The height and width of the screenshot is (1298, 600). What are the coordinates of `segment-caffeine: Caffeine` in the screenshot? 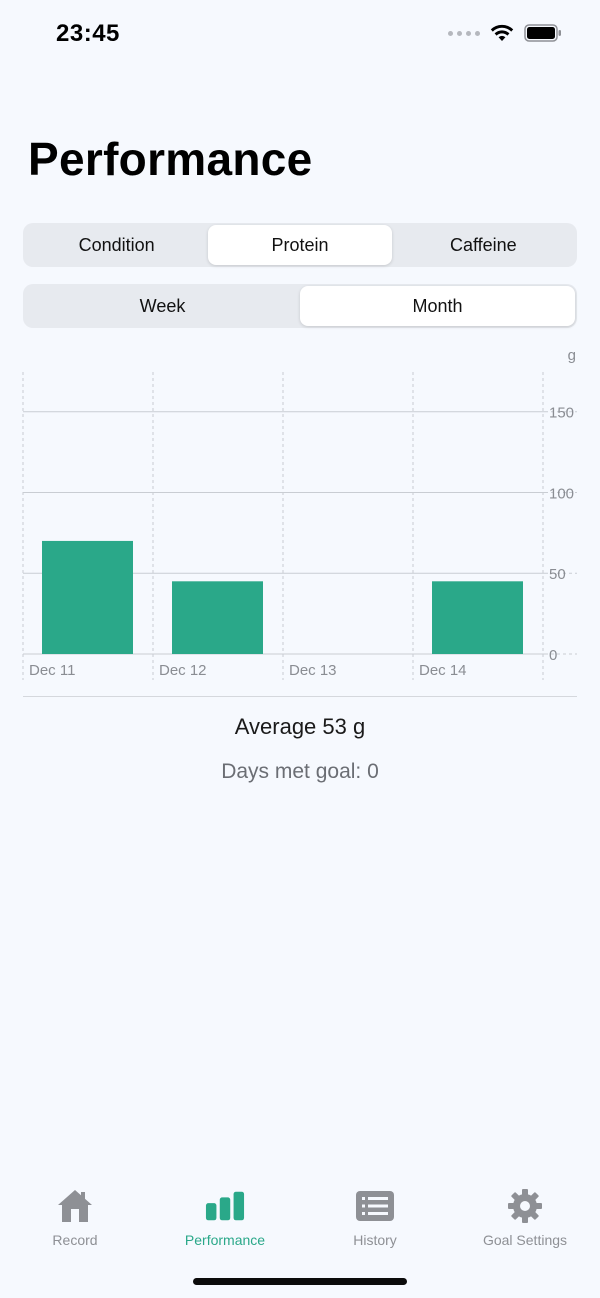 It's located at (483, 245).